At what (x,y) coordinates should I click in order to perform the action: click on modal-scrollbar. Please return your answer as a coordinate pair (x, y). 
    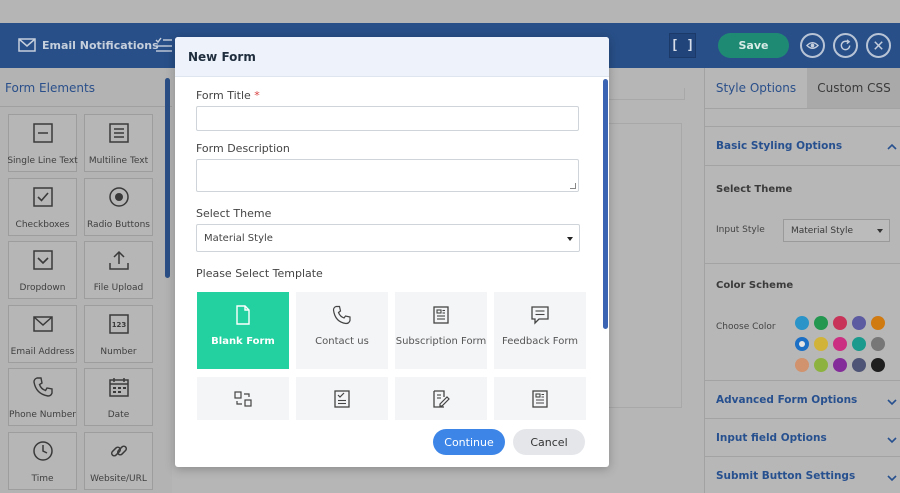
    Looking at the image, I should click on (605, 204).